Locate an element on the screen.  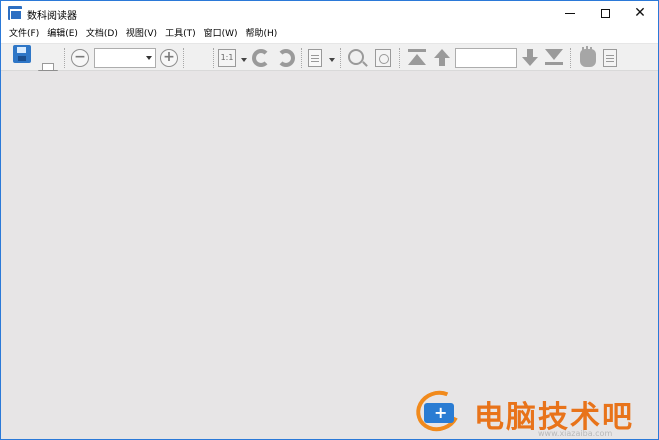
zoom-box-icon is located at coordinates (383, 58).